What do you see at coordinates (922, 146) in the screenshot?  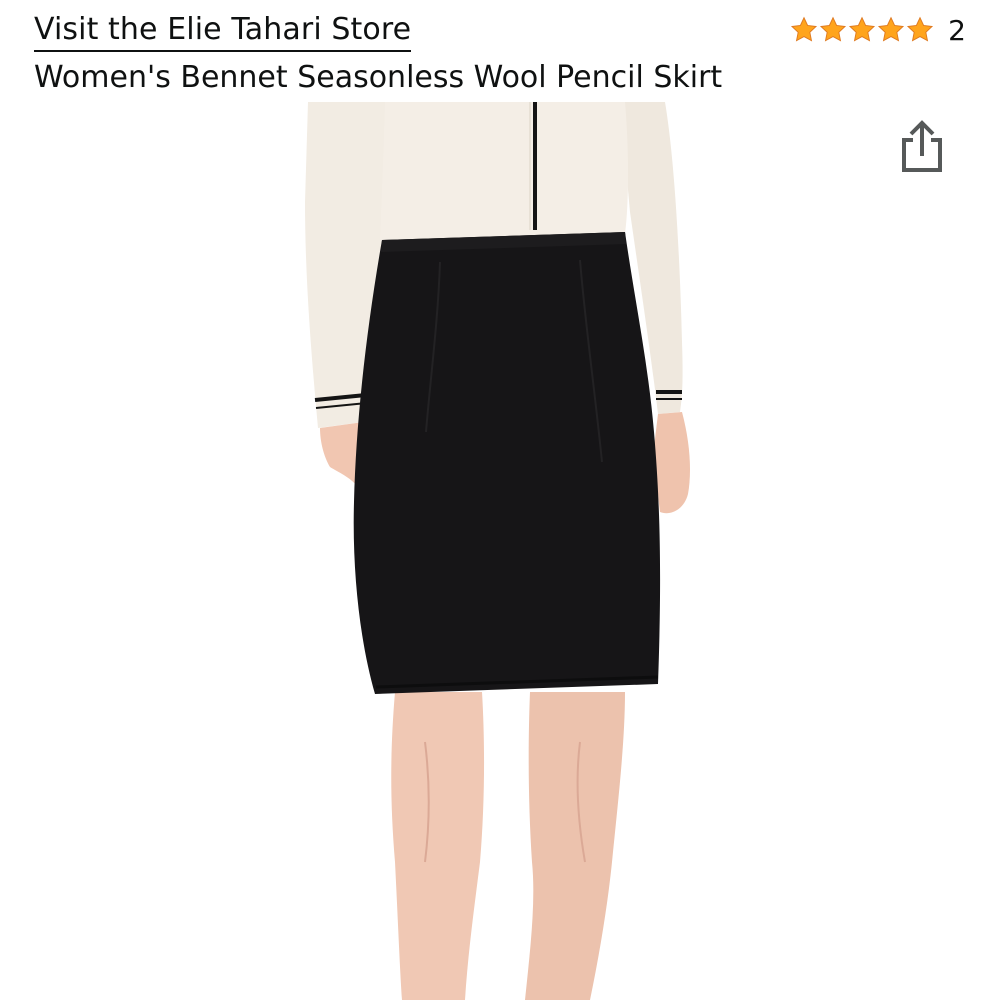 I see `share-icon` at bounding box center [922, 146].